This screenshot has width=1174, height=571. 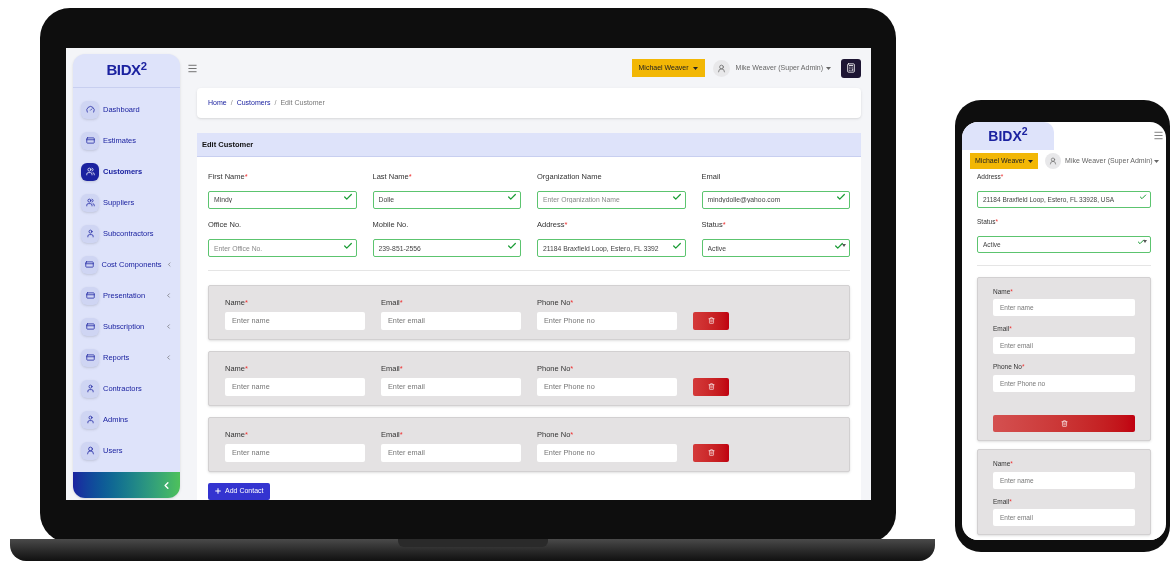 I want to click on calculator-icon, so click(x=851, y=68).